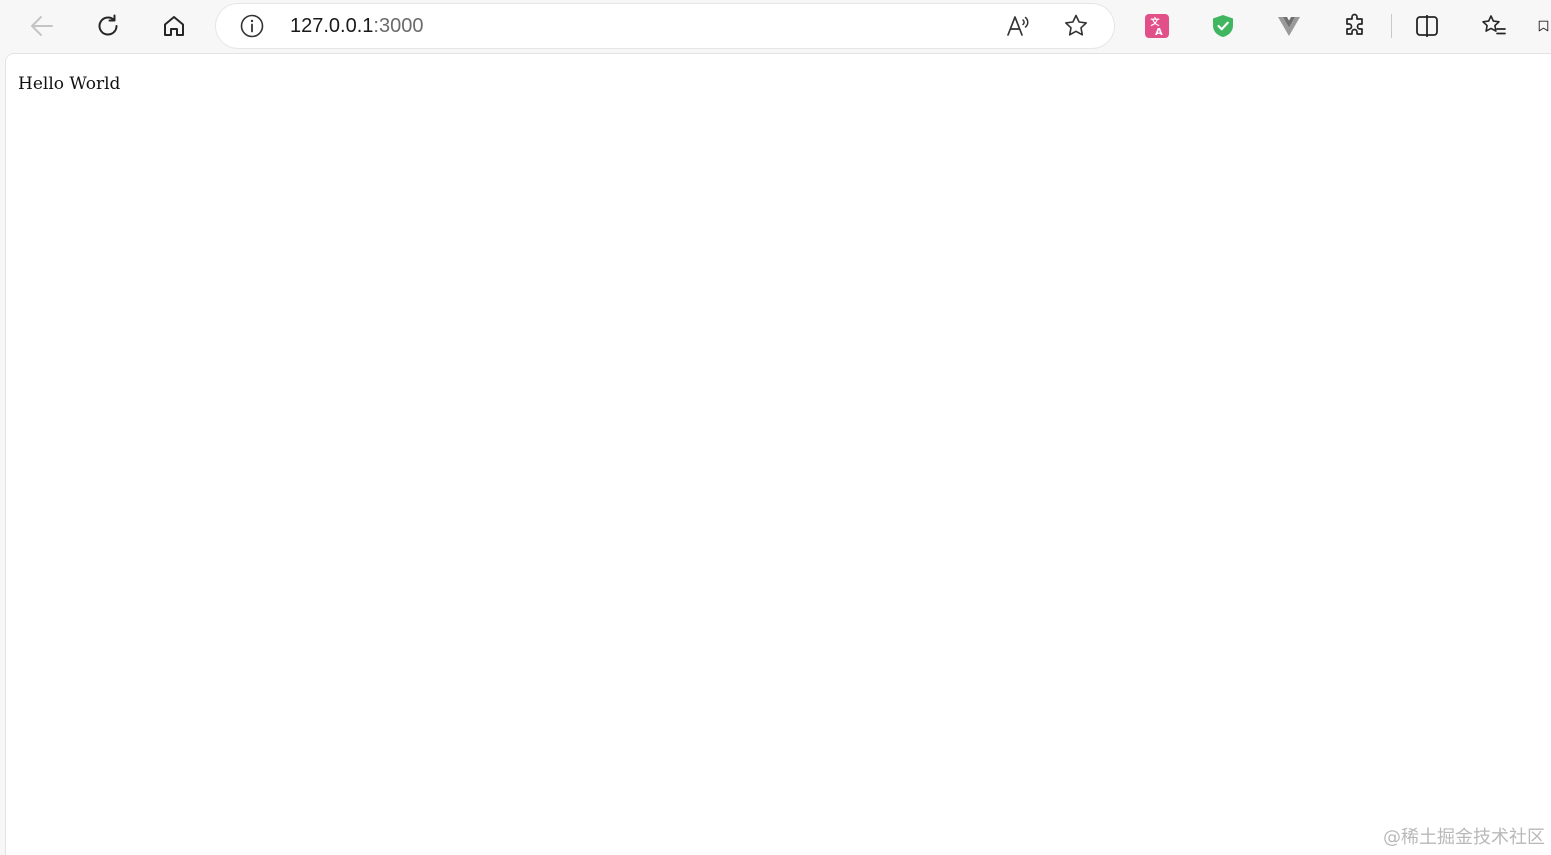  Describe the element at coordinates (332, 26) in the screenshot. I see `url-host: 127.0.0.1` at that location.